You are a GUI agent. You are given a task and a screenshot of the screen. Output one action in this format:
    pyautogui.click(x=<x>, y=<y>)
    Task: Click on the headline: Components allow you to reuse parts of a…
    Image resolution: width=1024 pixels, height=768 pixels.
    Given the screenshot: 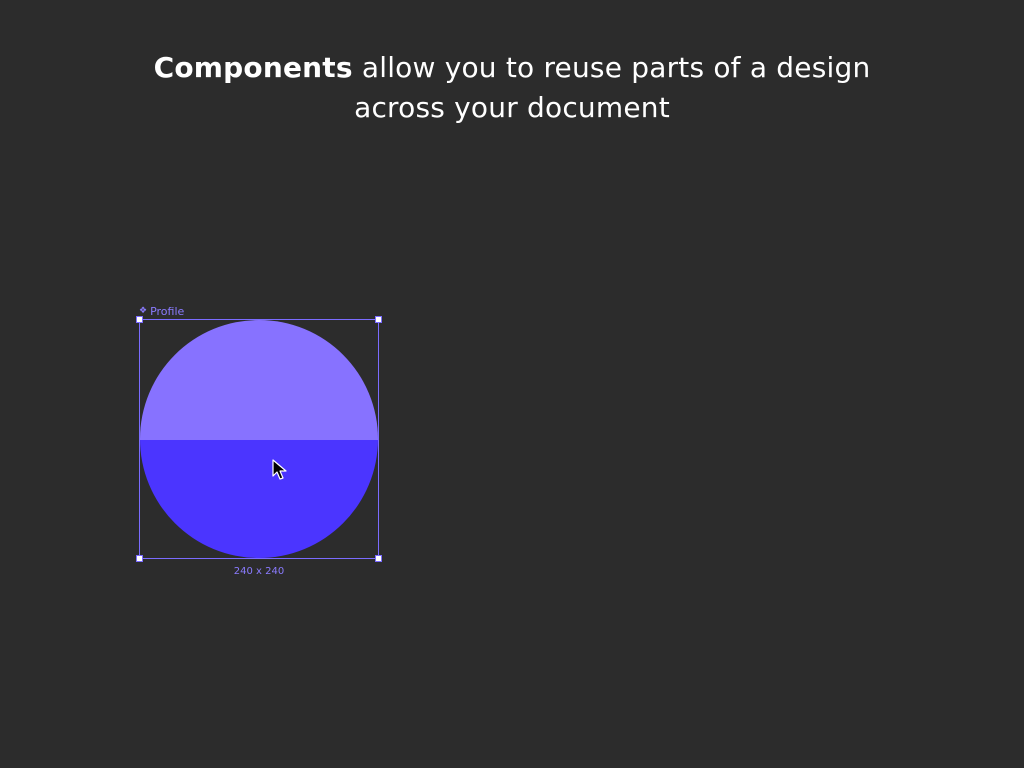 What is the action you would take?
    pyautogui.click(x=512, y=88)
    